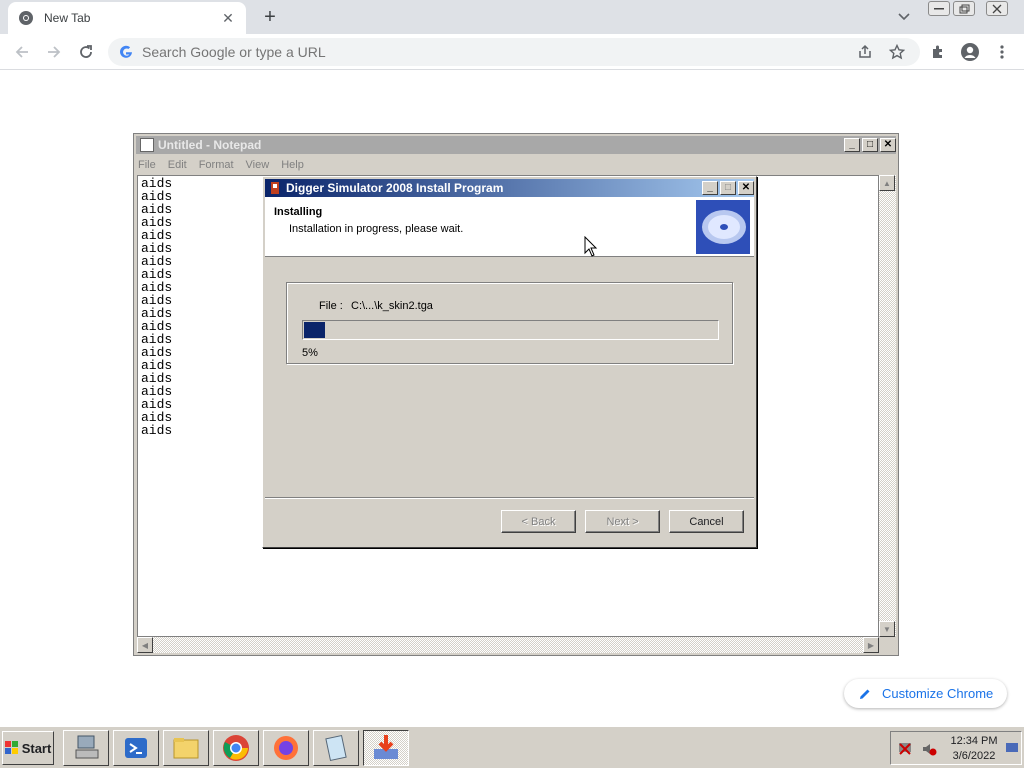 The height and width of the screenshot is (768, 1024). What do you see at coordinates (622, 521) in the screenshot?
I see `next-button: Next >` at bounding box center [622, 521].